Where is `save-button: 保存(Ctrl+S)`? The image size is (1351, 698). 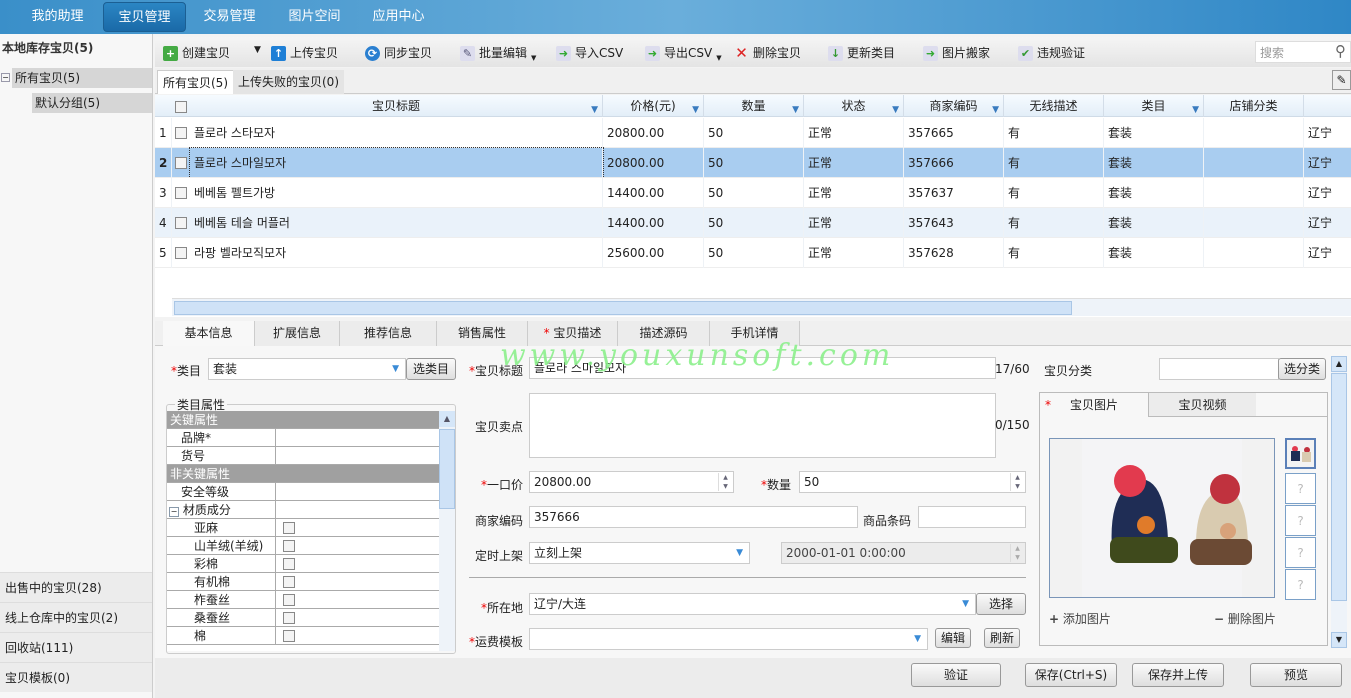
save-button: 保存(Ctrl+S) is located at coordinates (1071, 675).